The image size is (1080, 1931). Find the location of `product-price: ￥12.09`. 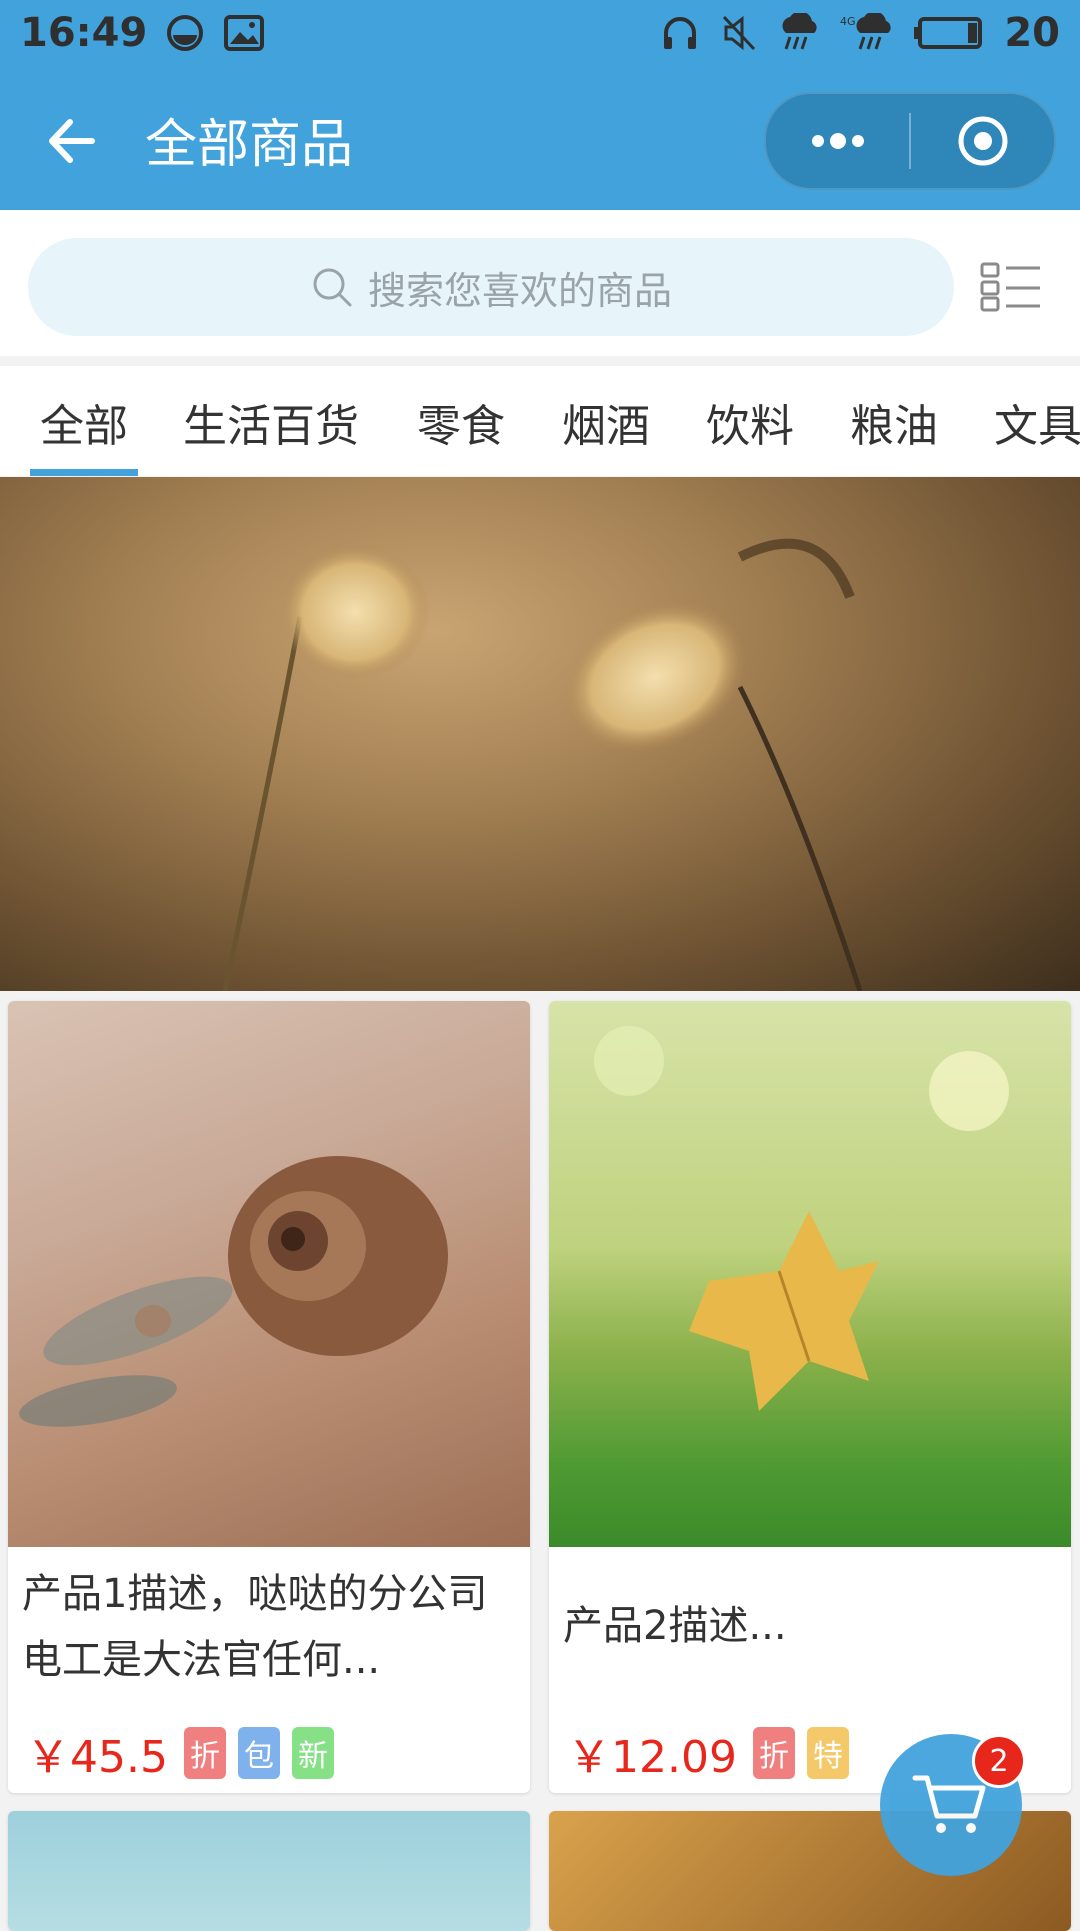

product-price: ￥12.09 is located at coordinates (652, 1757).